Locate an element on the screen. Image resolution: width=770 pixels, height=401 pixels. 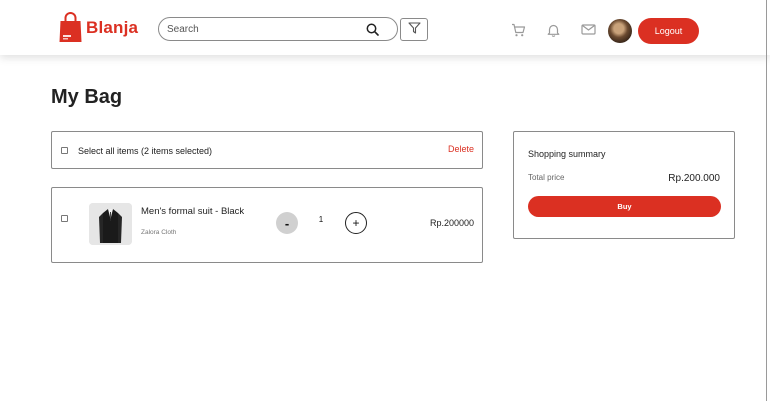
quantity-value: 1 is located at coordinates (321, 219).